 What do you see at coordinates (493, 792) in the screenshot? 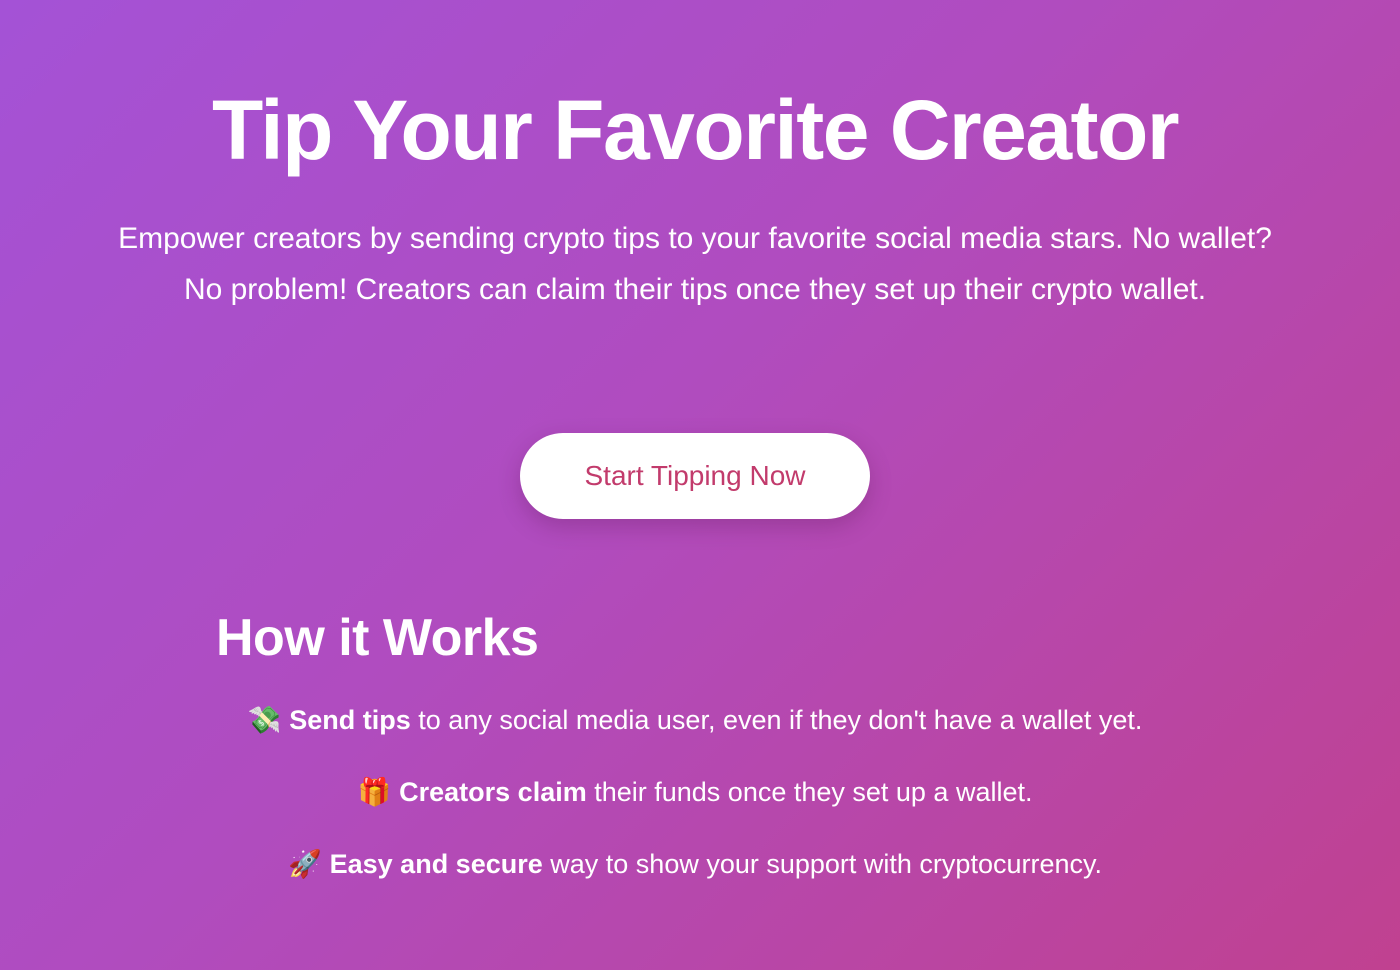
I see `step-bold-label: Creators claim` at bounding box center [493, 792].